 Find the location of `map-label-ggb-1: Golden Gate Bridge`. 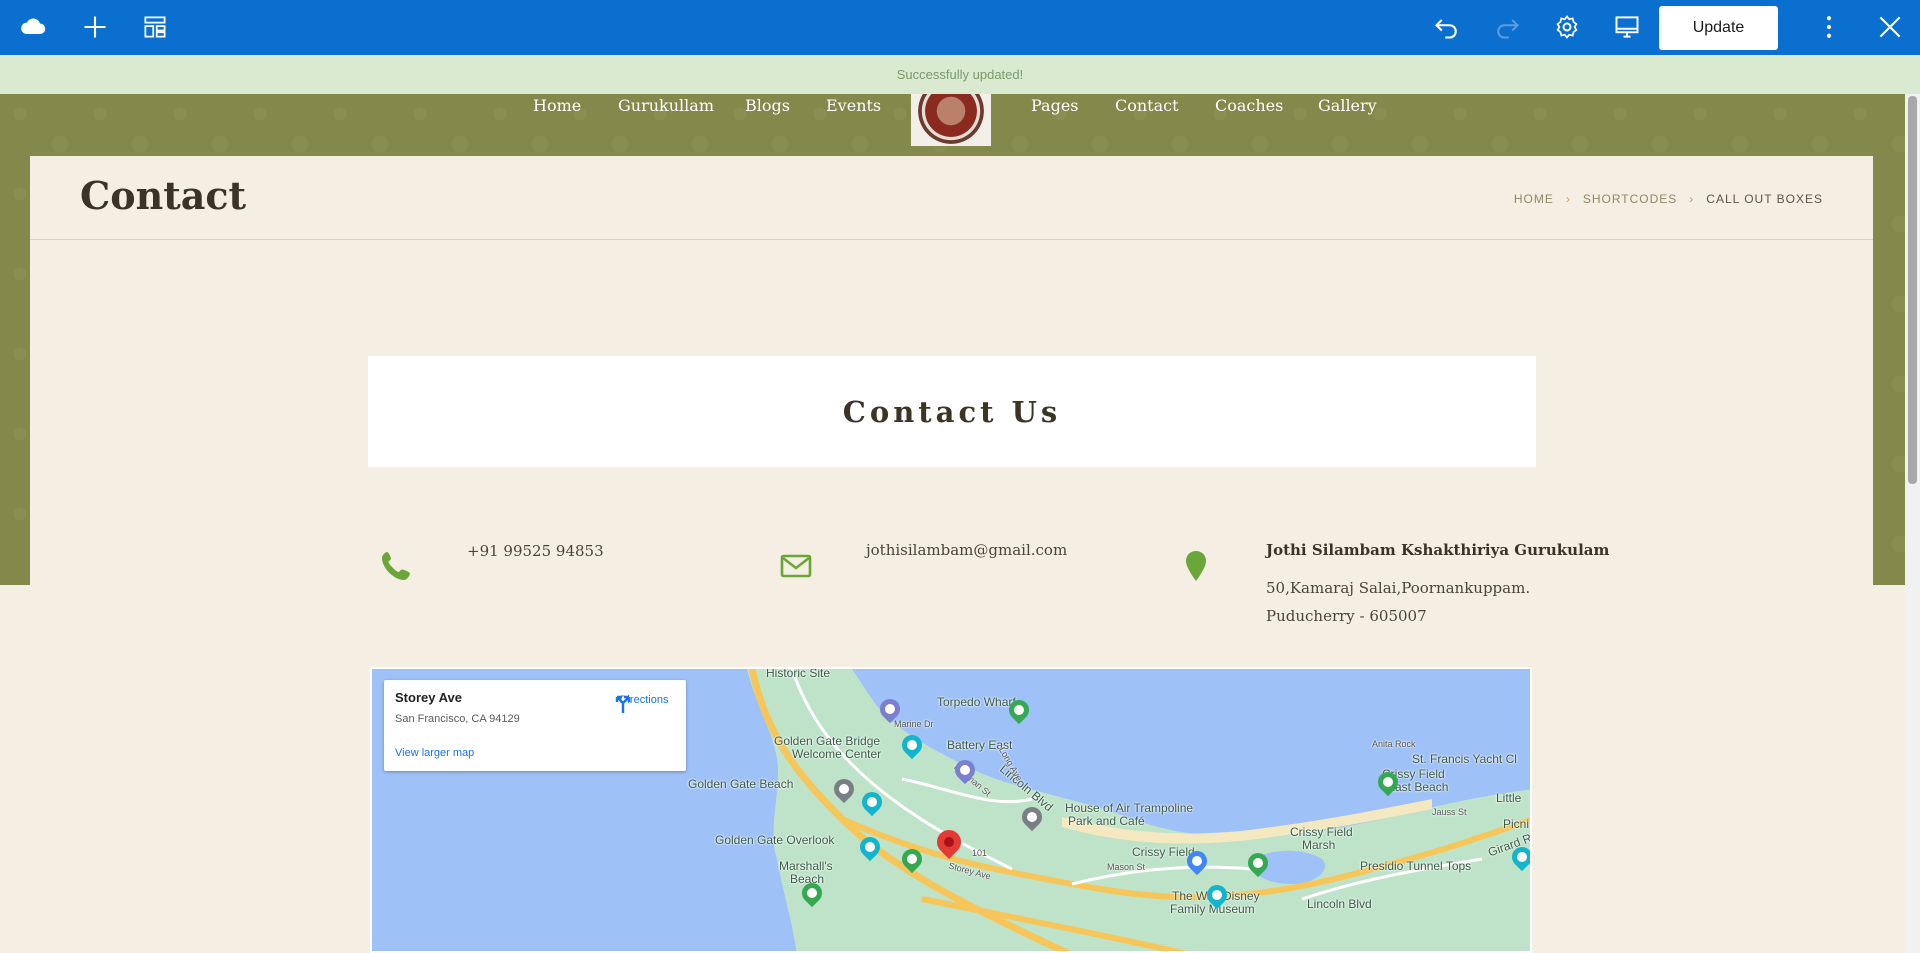

map-label-ggb-1: Golden Gate Bridge is located at coordinates (827, 741).